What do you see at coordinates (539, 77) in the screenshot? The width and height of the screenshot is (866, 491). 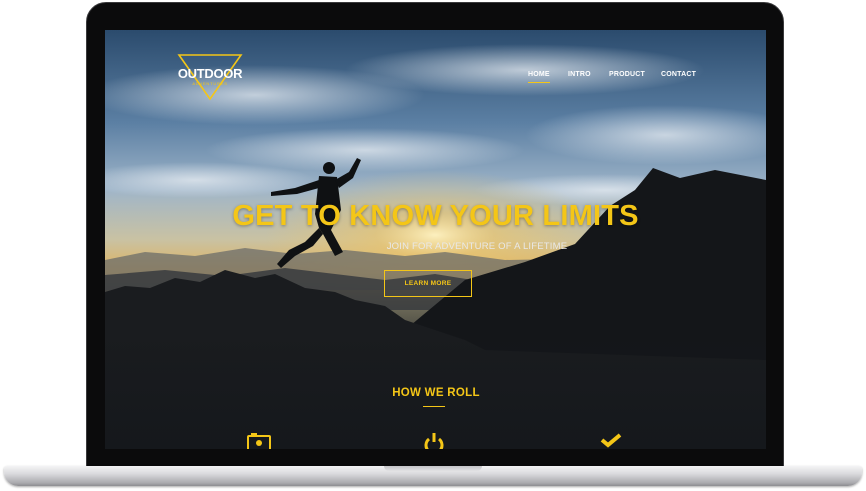 I see `nav-item-home: HOME` at bounding box center [539, 77].